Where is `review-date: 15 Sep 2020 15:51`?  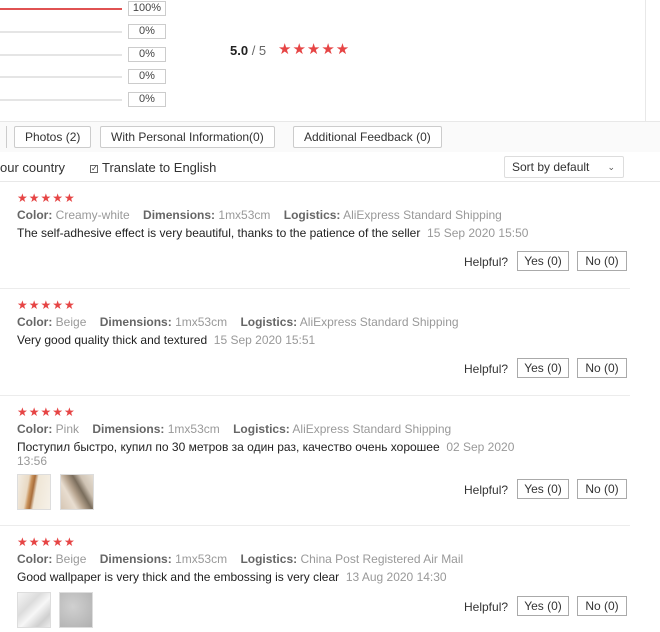
review-date: 15 Sep 2020 15:51 is located at coordinates (264, 340).